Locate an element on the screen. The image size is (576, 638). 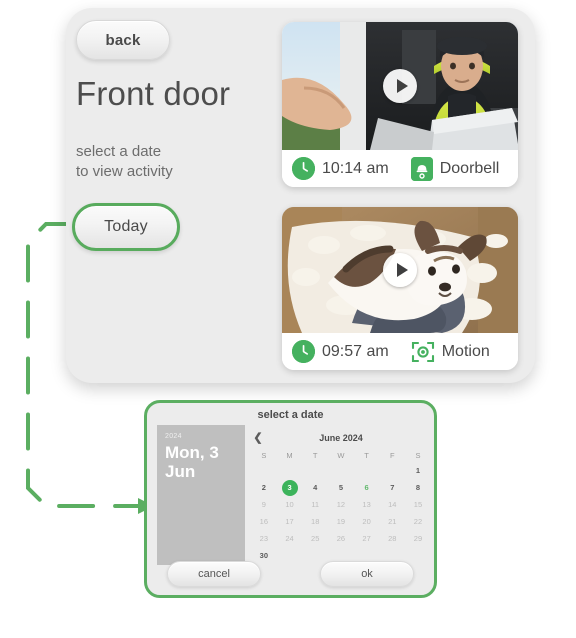
today-button-label: Today is located at coordinates (126, 226).